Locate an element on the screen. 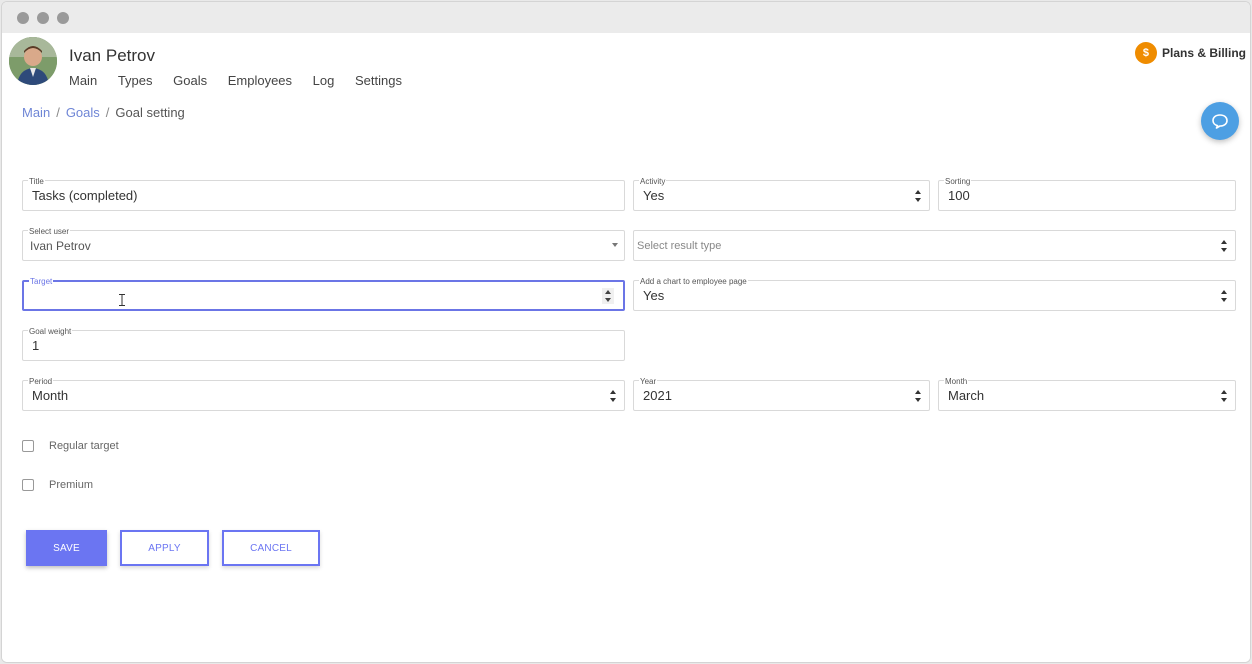 This screenshot has width=1252, height=664. month-select: Month March is located at coordinates (1087, 394).